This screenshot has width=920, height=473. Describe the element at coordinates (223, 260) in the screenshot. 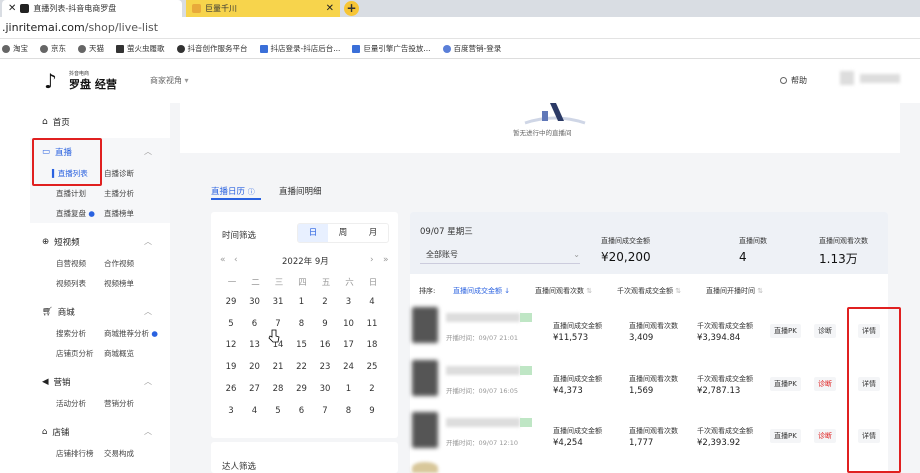

I see `prev-year-icon: «` at that location.